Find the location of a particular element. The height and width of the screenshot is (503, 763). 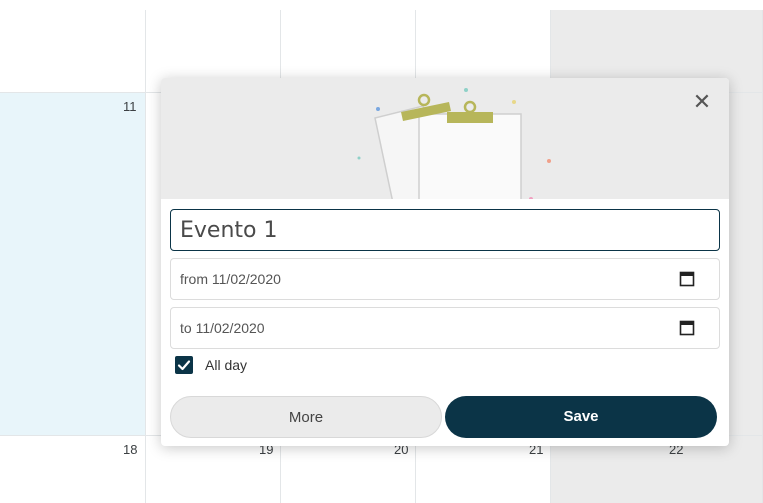

start-date-text: from 11/02/2020 is located at coordinates (230, 279).